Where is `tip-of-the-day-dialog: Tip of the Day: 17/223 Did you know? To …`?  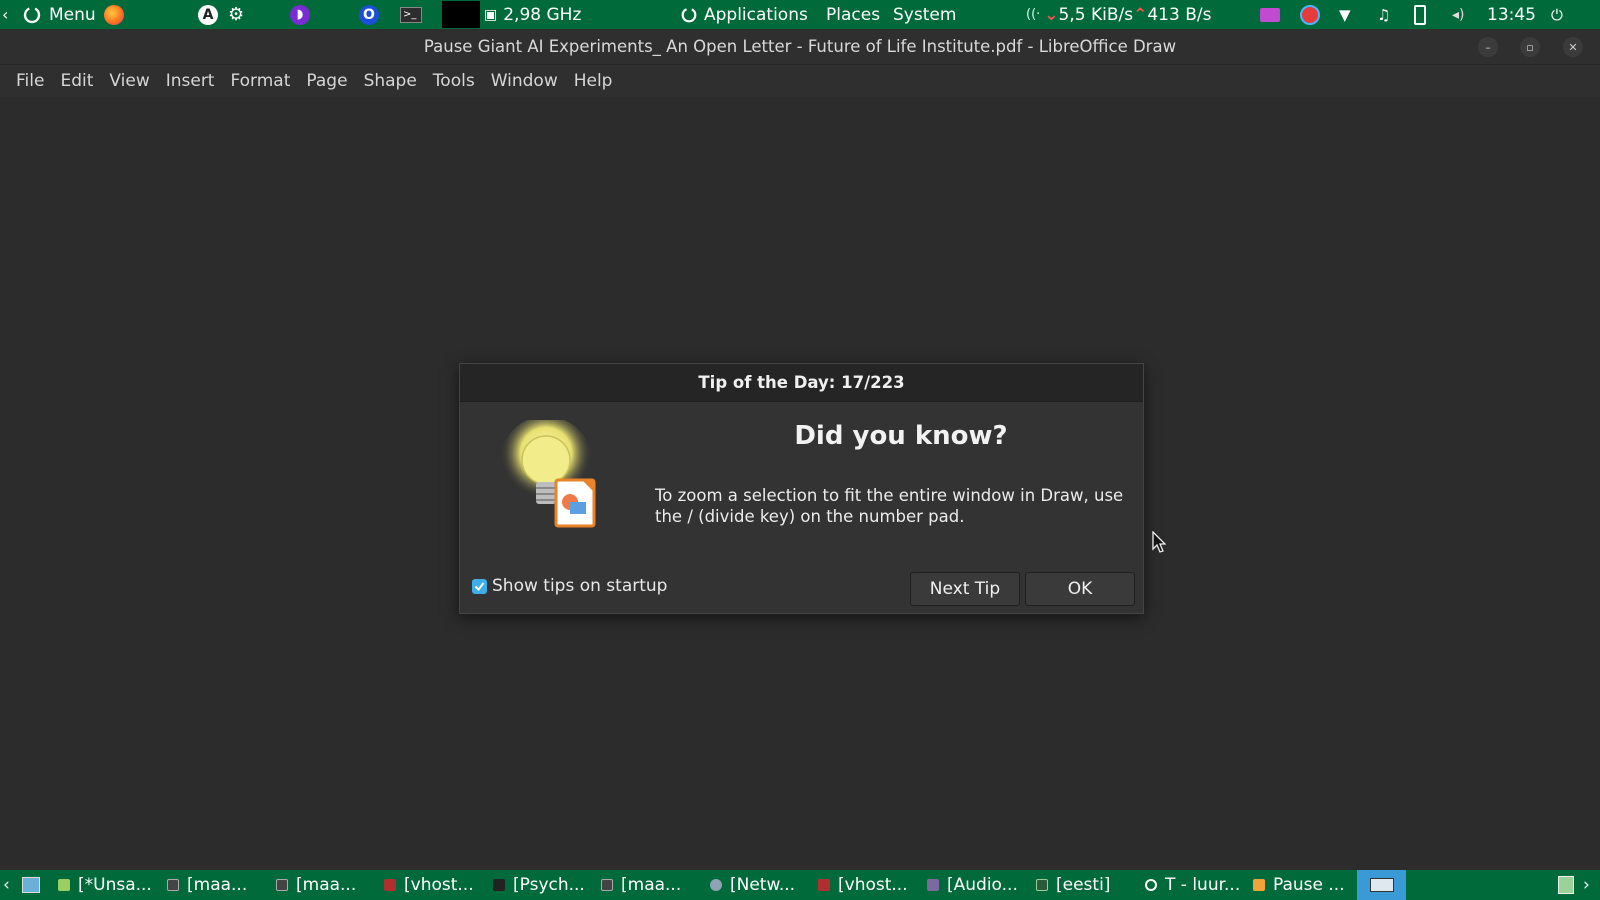 tip-of-the-day-dialog: Tip of the Day: 17/223 Did you know? To … is located at coordinates (801, 488).